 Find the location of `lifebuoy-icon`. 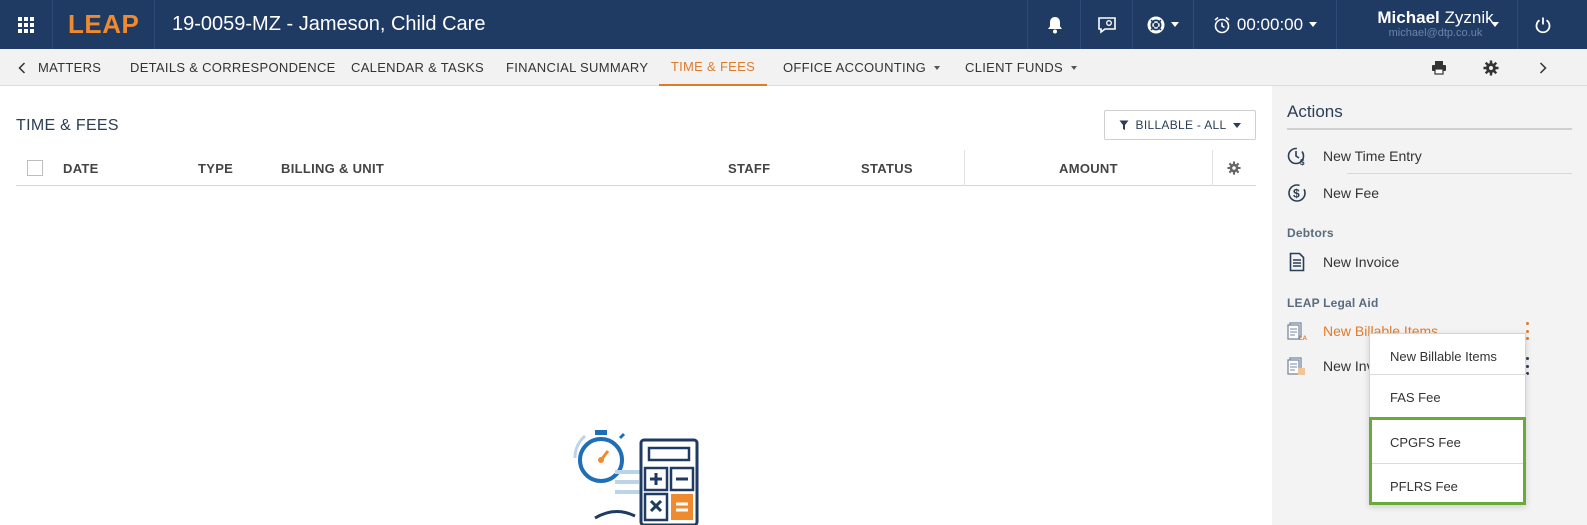

lifebuoy-icon is located at coordinates (1156, 24).